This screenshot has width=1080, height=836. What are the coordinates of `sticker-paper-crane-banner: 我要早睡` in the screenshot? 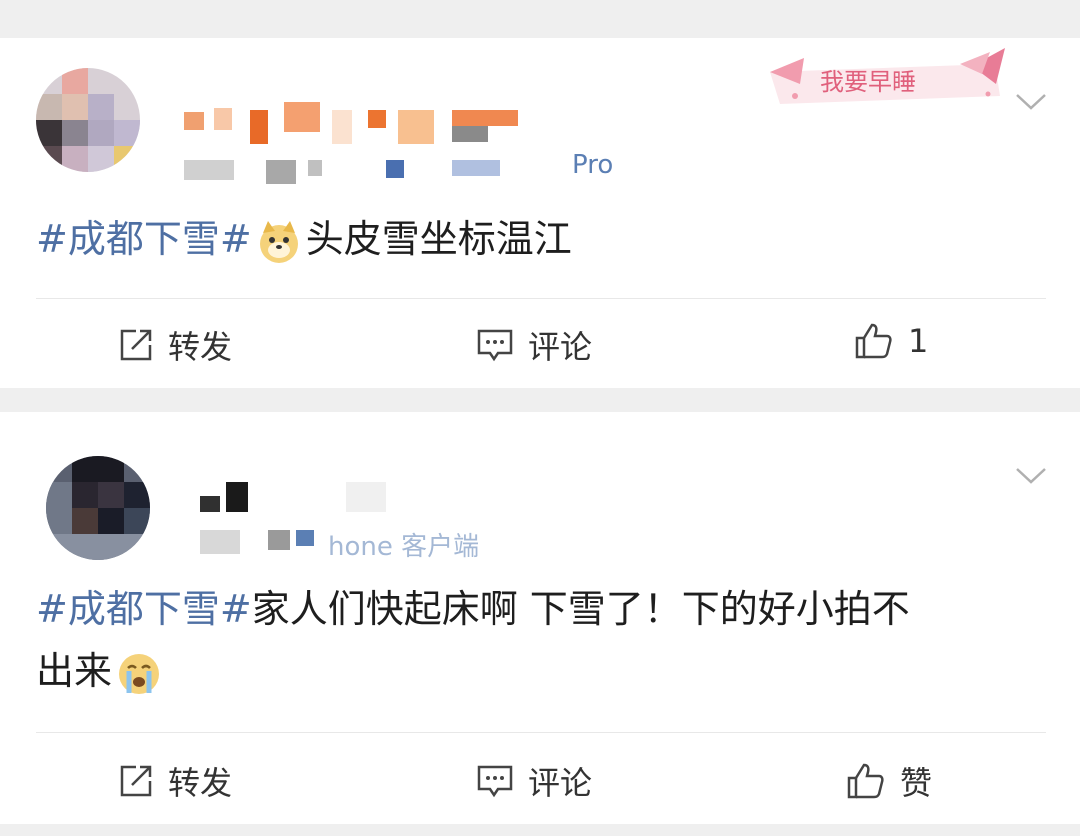 It's located at (887, 76).